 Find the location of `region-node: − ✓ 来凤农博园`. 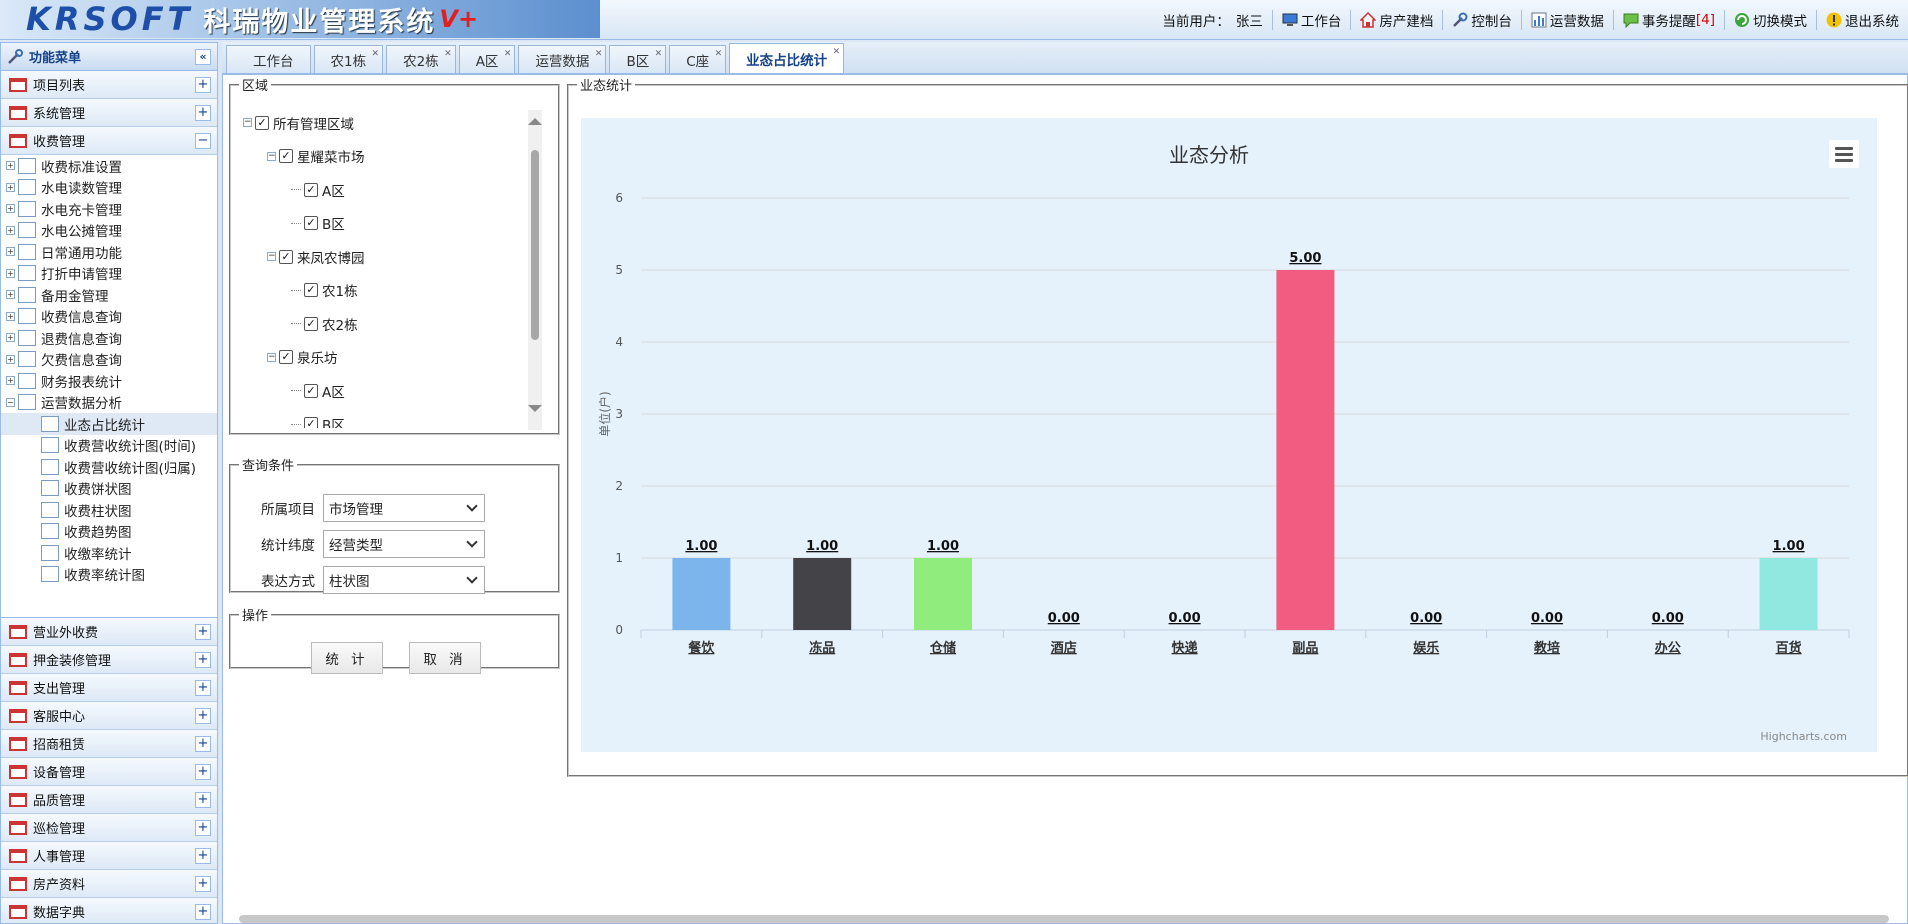

region-node: − ✓ 来凤农博园 is located at coordinates (388, 257).